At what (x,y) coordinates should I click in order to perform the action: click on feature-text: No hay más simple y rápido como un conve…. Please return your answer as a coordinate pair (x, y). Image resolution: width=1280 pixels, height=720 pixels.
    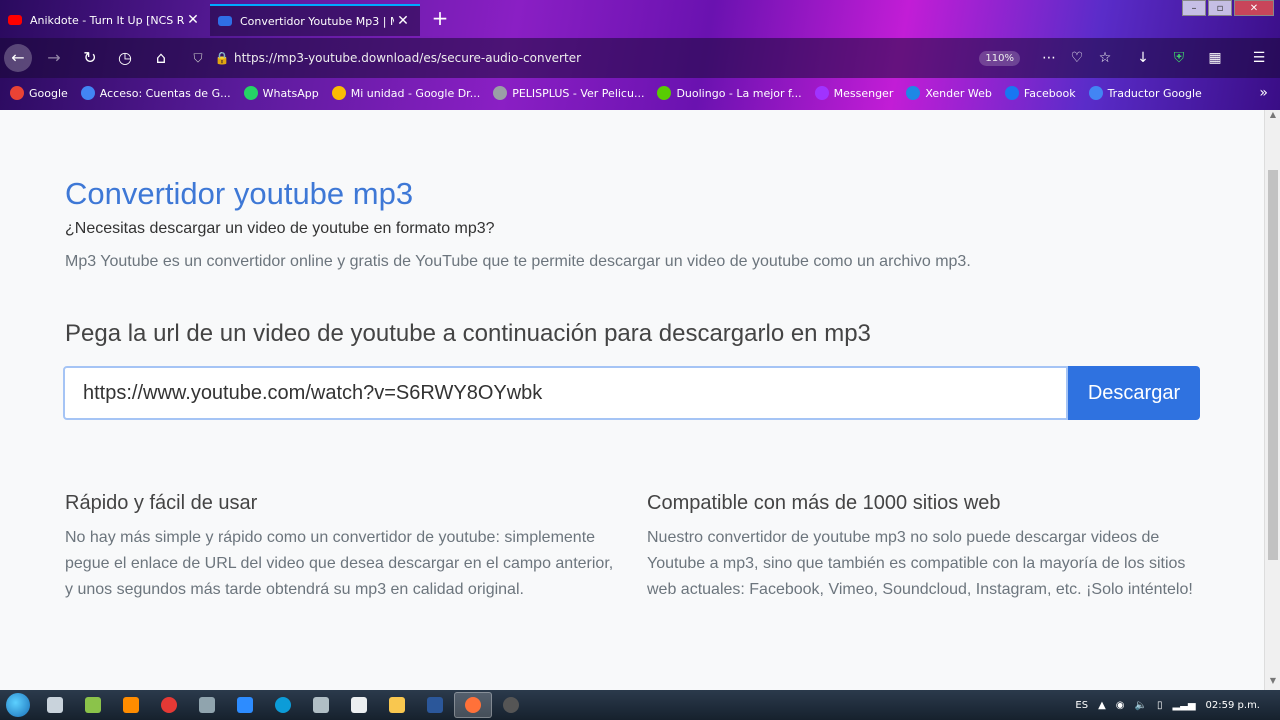
    Looking at the image, I should click on (339, 563).